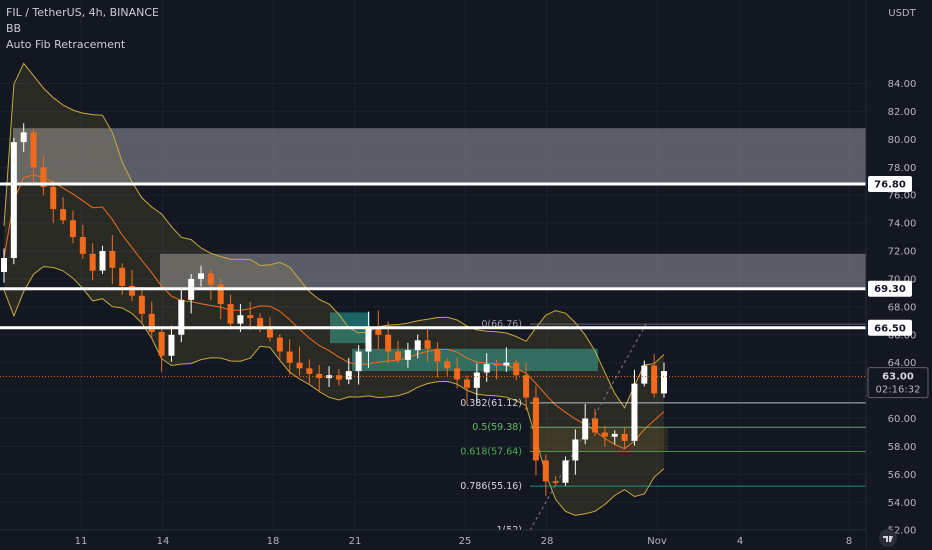 The height and width of the screenshot is (550, 932). What do you see at coordinates (890, 328) in the screenshot?
I see `price-tag-label: 66.50` at bounding box center [890, 328].